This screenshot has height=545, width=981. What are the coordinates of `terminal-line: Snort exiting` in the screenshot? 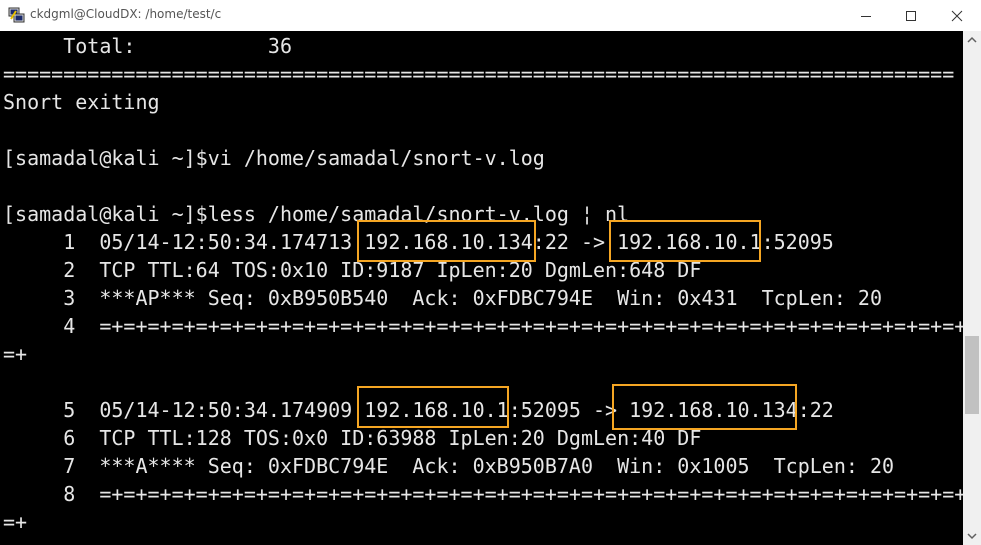 It's located at (81, 102).